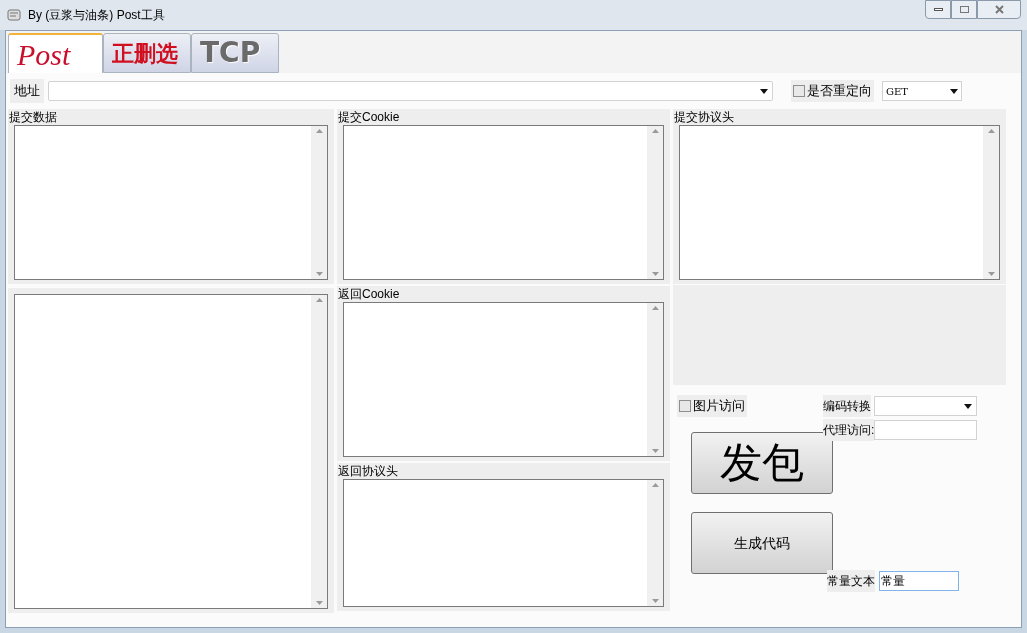 This screenshot has height=633, width=1027. What do you see at coordinates (851, 581) in the screenshot?
I see `constant-label: 常量文本` at bounding box center [851, 581].